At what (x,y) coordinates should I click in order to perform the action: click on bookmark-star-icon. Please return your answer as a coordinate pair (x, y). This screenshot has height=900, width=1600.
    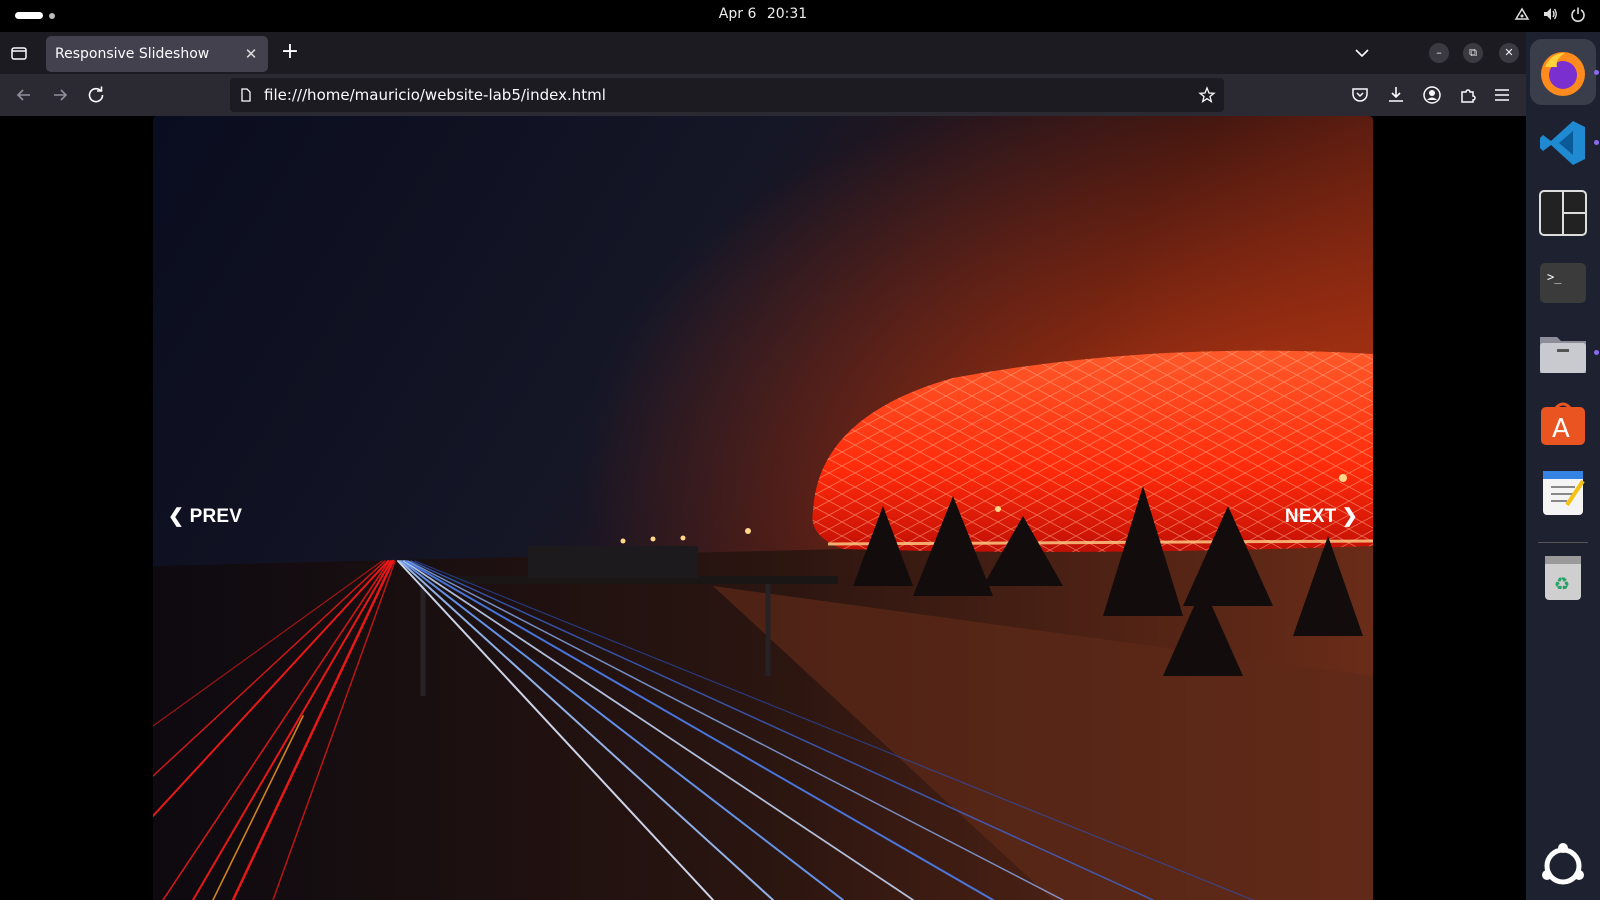
    Looking at the image, I should click on (1207, 95).